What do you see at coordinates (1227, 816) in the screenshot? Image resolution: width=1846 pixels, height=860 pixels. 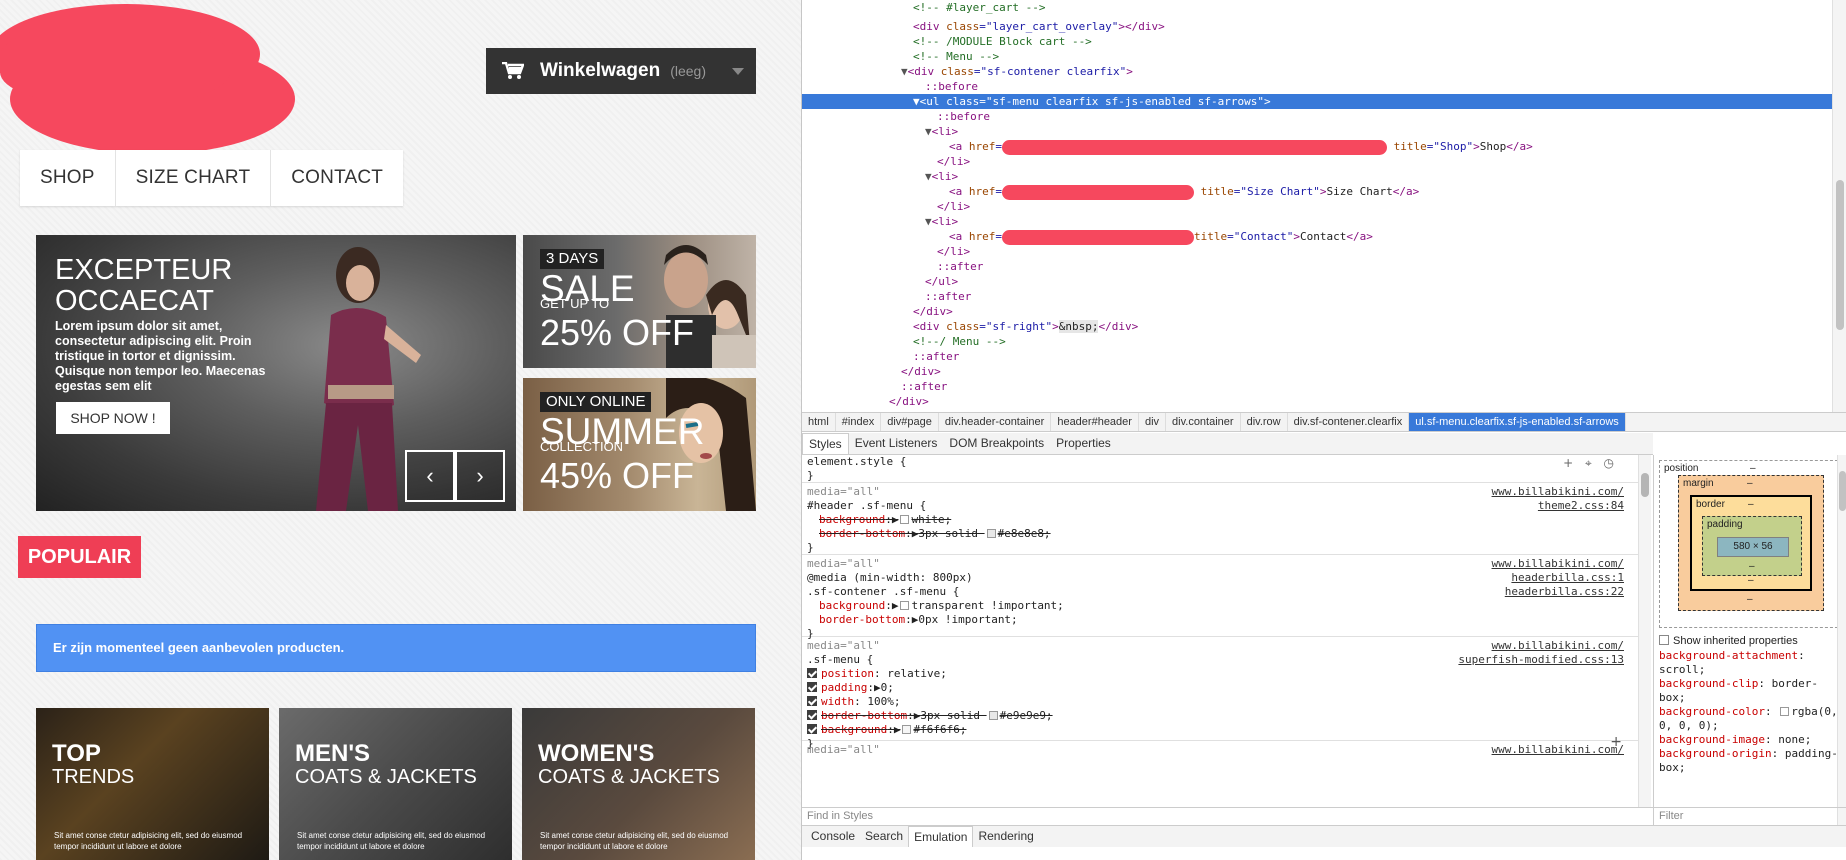 I see `find-in-styles-input: Find in Styles` at bounding box center [1227, 816].